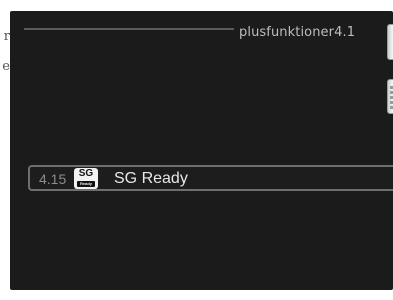 The height and width of the screenshot is (300, 393). Describe the element at coordinates (390, 69) in the screenshot. I see `scrollbar` at that location.